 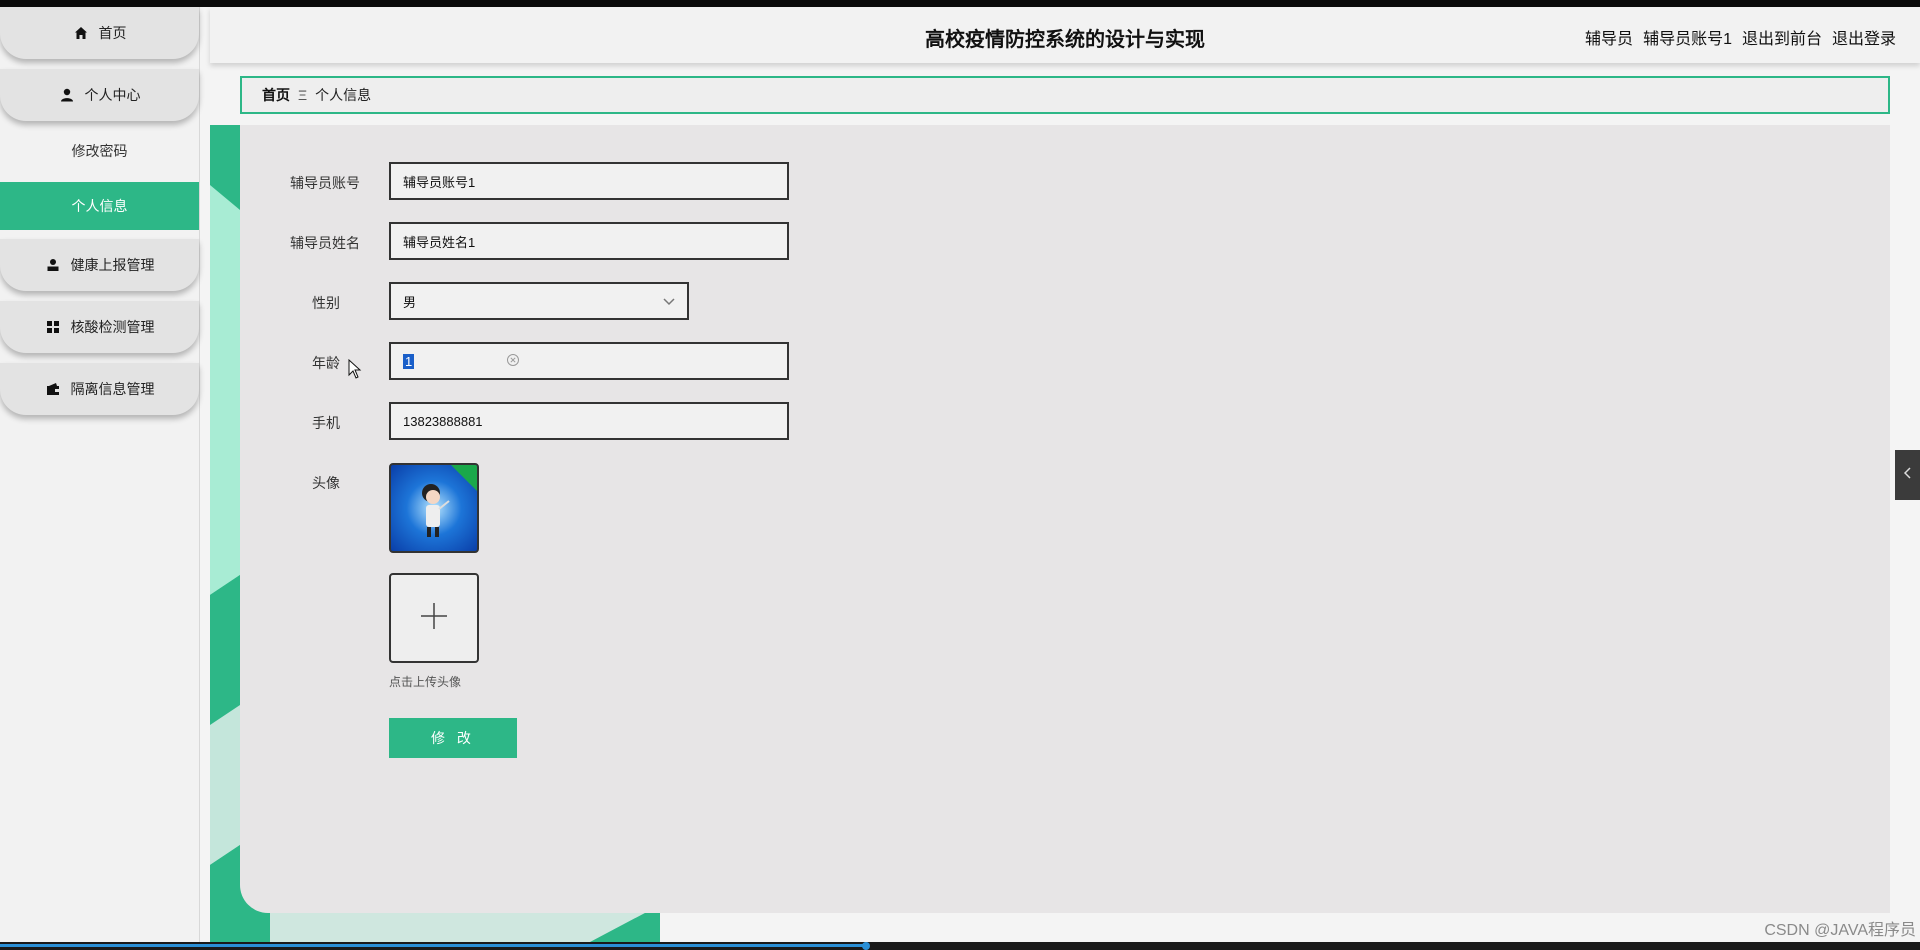 I want to click on bottom-progress-bar, so click(x=960, y=946).